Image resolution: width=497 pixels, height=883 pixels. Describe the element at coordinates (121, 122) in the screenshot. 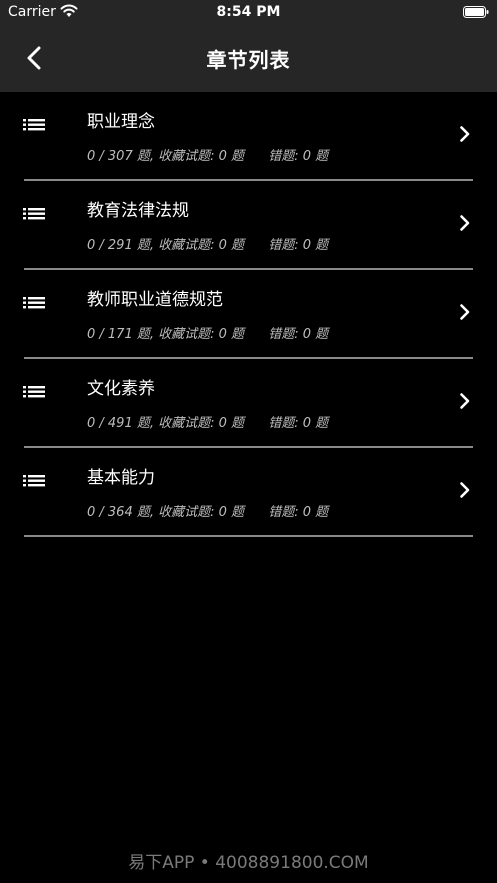

I see `chapter-title: 职业理念` at that location.